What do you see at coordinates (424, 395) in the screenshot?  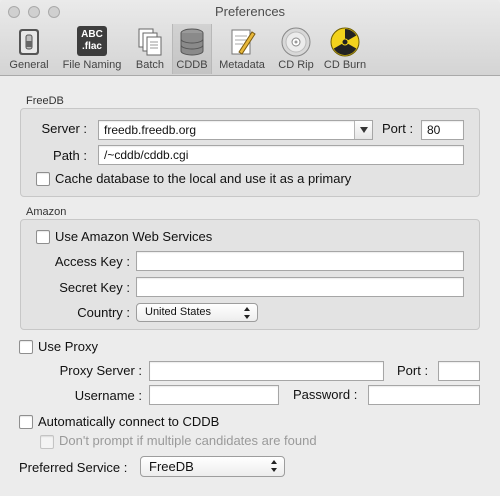 I see `password-field` at bounding box center [424, 395].